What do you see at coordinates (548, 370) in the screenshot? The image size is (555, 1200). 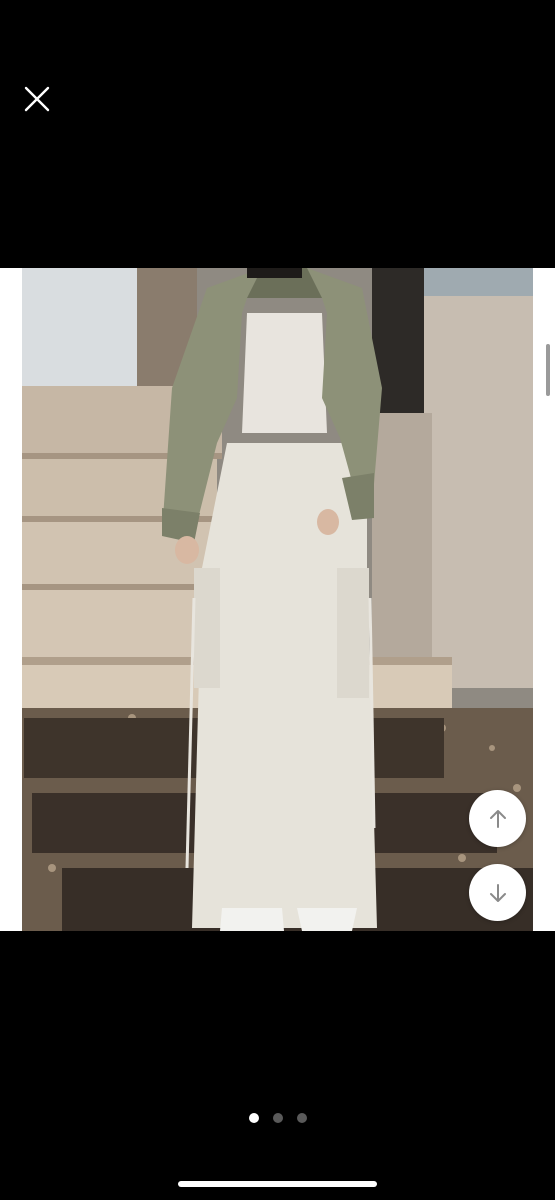 I see `scroll-indicator` at bounding box center [548, 370].